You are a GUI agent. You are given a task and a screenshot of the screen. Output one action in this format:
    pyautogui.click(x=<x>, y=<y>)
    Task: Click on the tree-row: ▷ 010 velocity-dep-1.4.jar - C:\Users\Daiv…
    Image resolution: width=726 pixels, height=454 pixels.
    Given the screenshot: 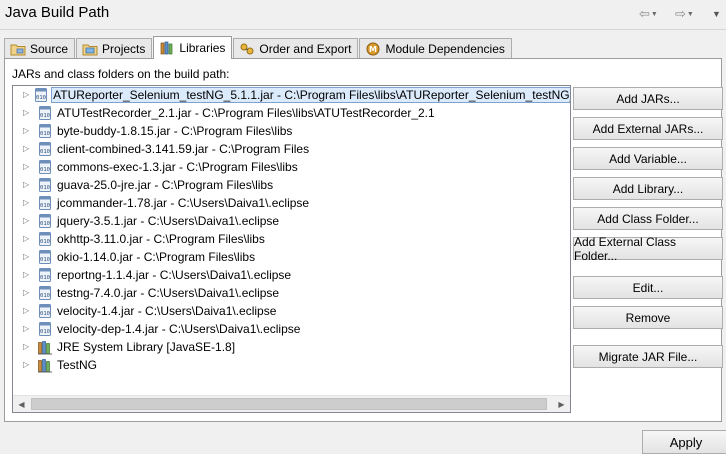 What is the action you would take?
    pyautogui.click(x=291, y=329)
    